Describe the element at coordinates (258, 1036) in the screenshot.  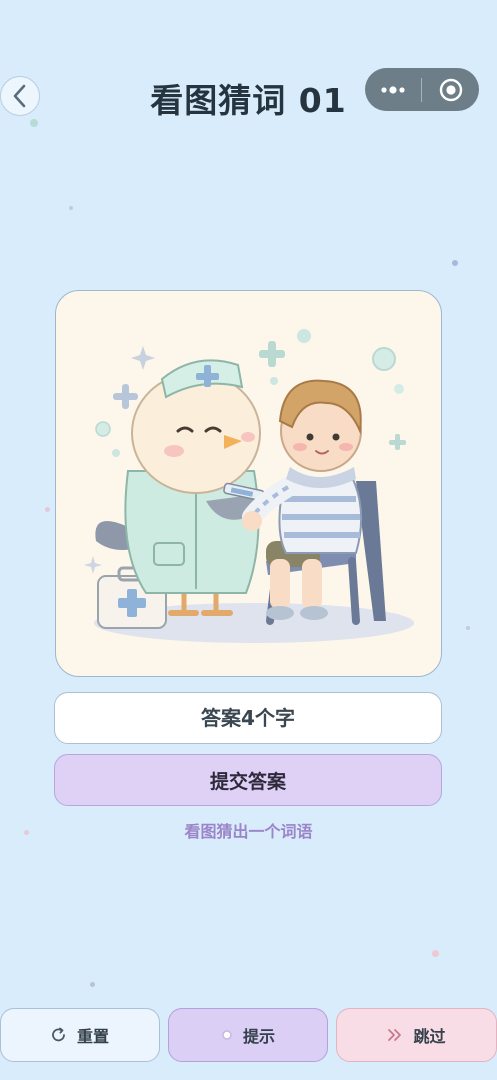
I see `hint-label: 提示` at that location.